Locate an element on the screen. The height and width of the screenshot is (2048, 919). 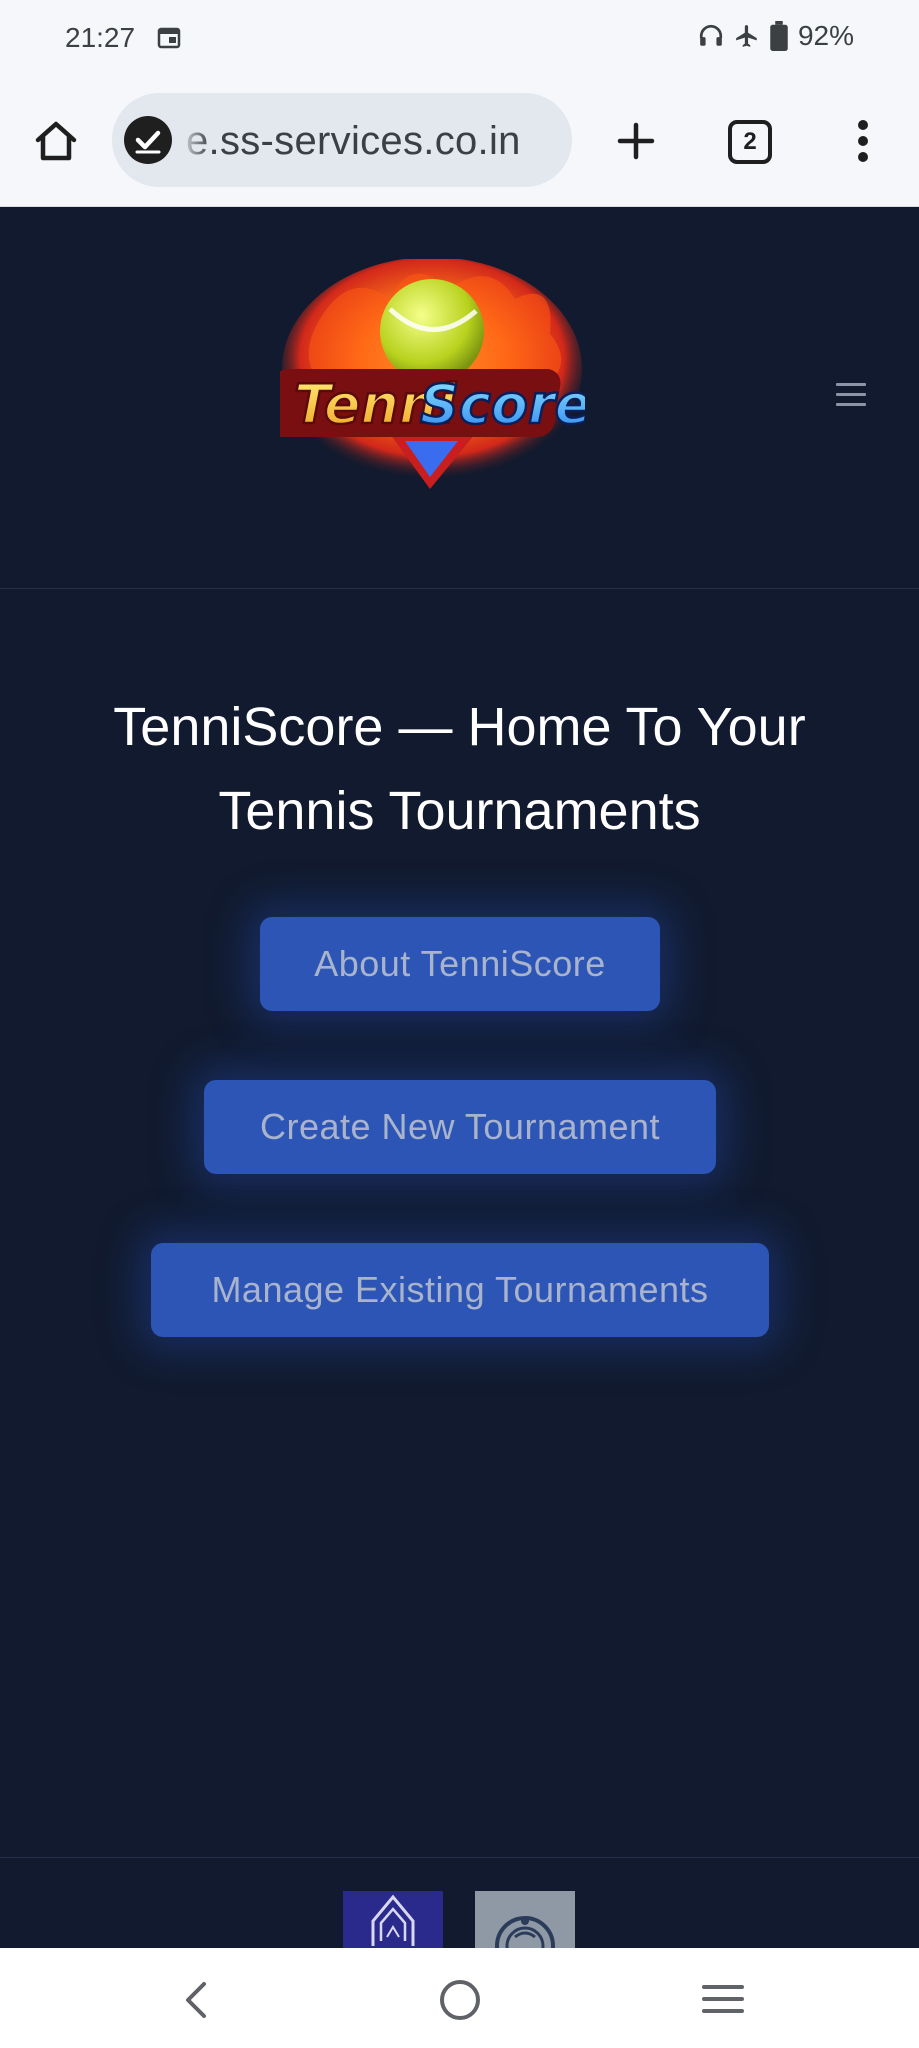
airplane-icon is located at coordinates (746, 36).